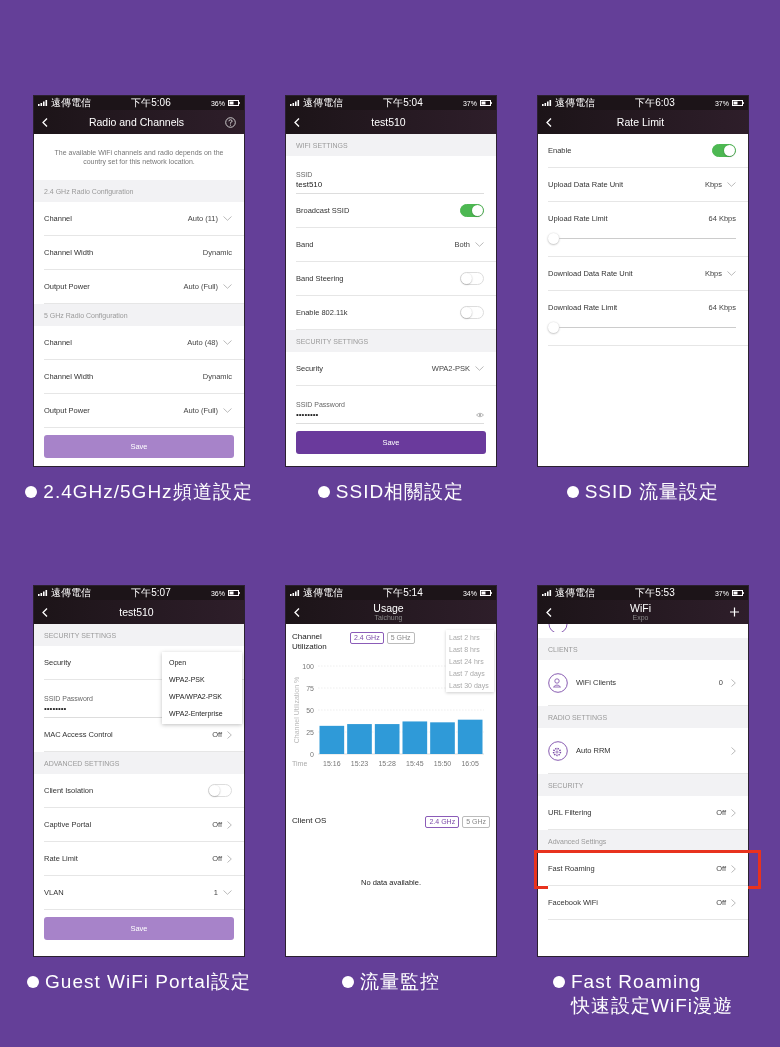  Describe the element at coordinates (558, 750) in the screenshot. I see `gear-icon` at that location.